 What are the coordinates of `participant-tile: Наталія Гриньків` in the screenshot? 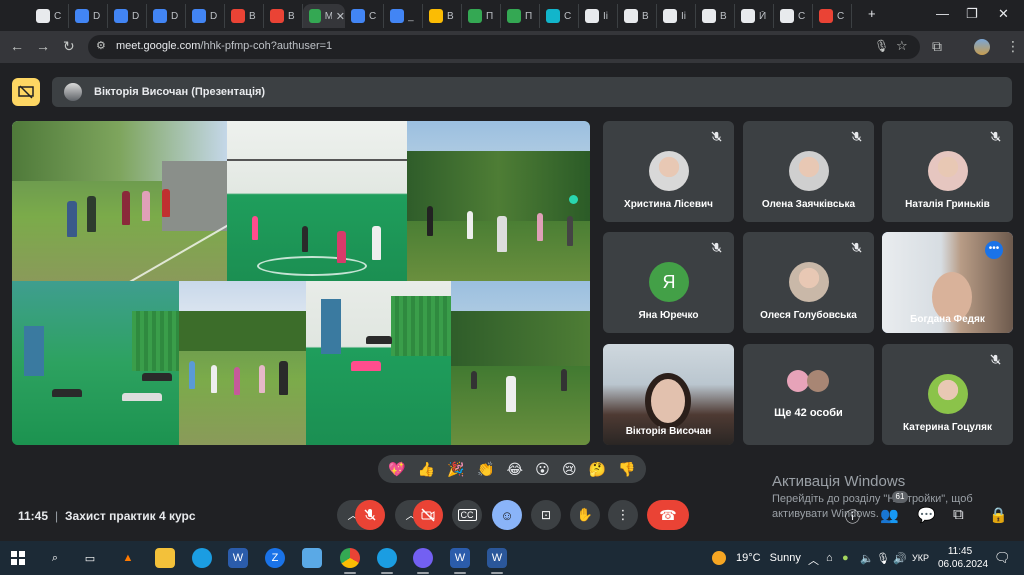 It's located at (947, 171).